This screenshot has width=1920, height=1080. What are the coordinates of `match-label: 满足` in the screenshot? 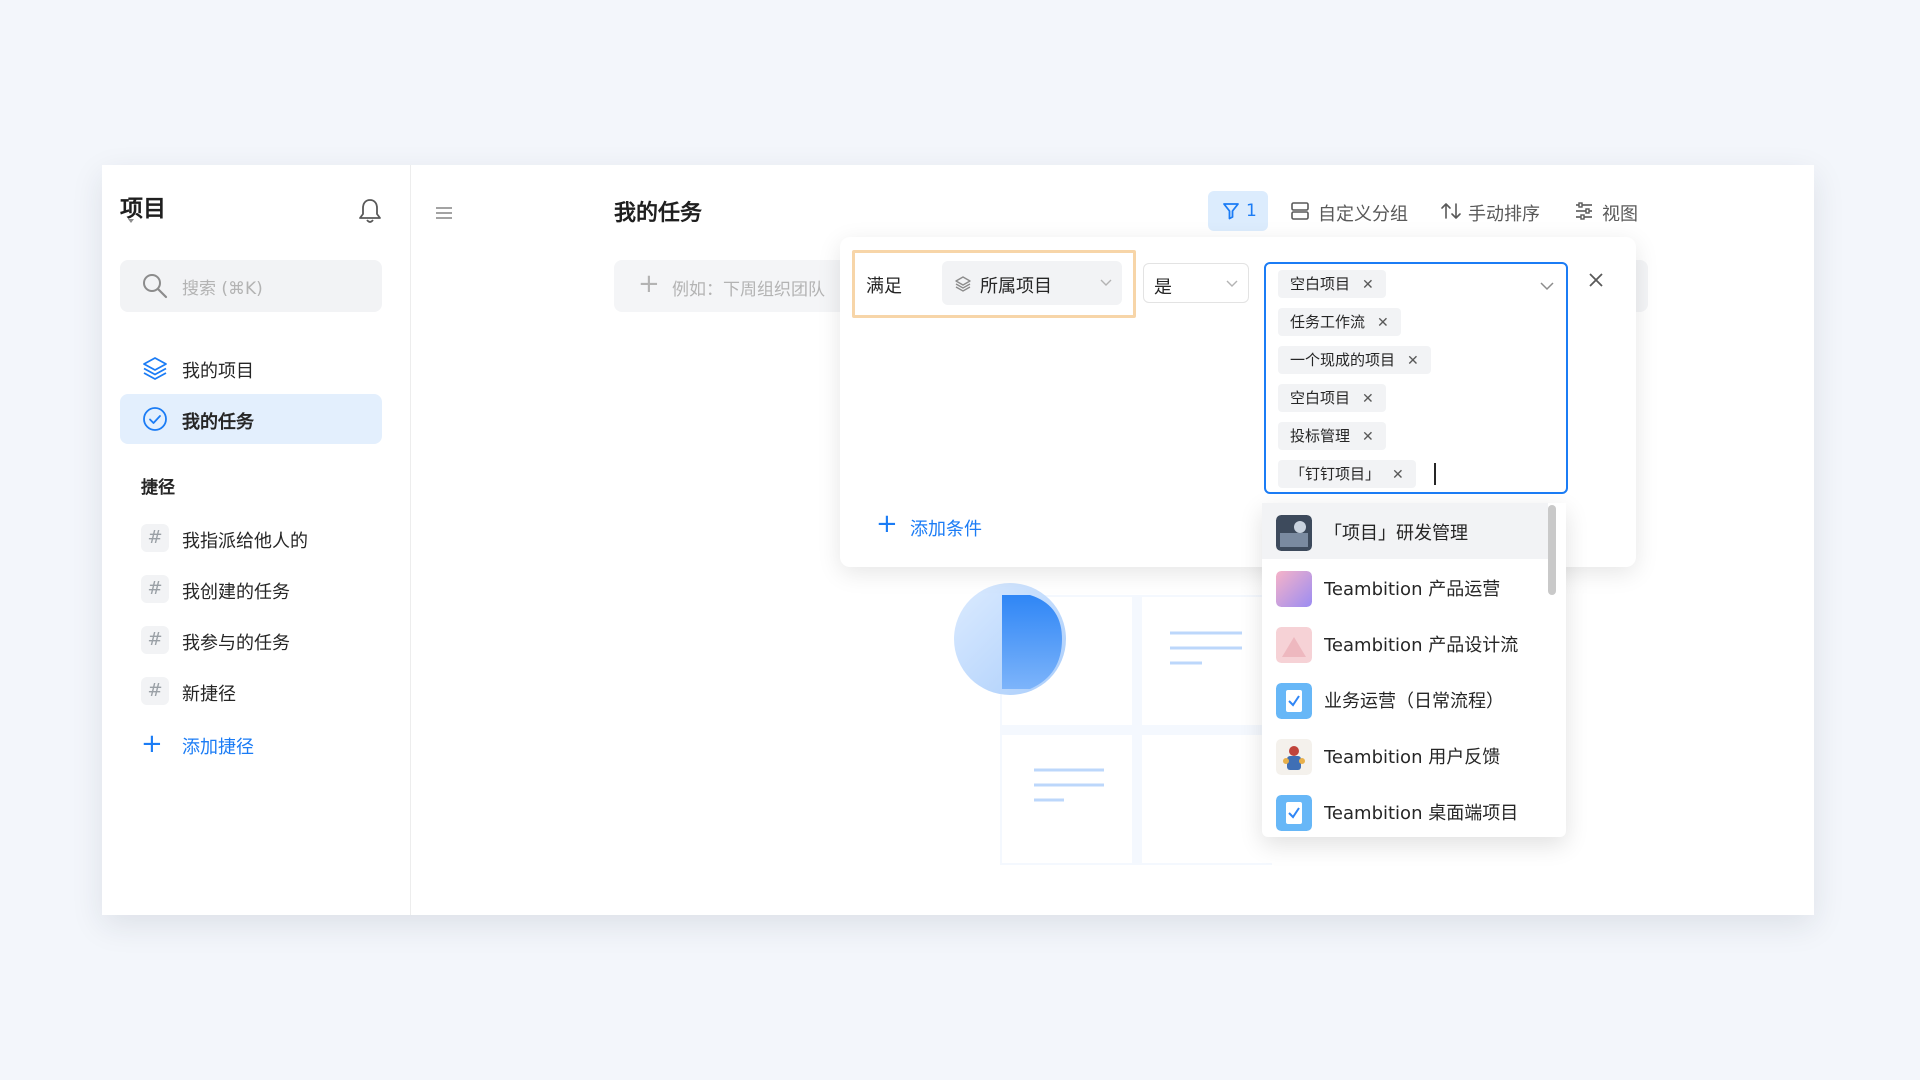 It's located at (884, 286).